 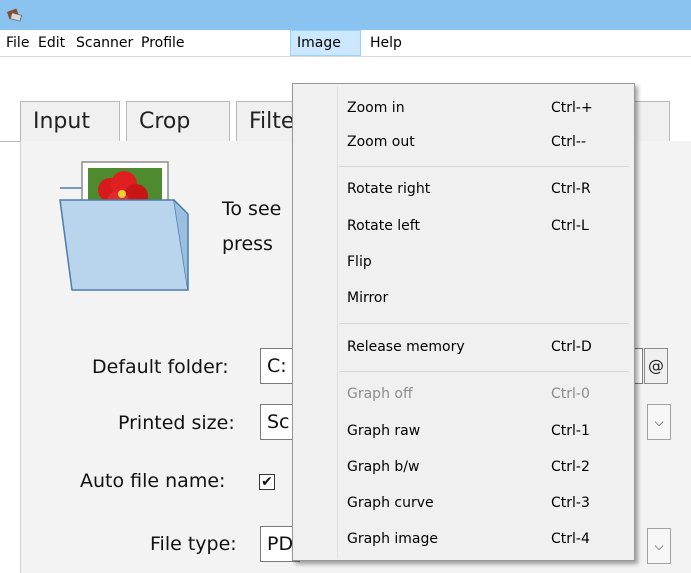 What do you see at coordinates (368, 298) in the screenshot?
I see `menu-item-label: Mirror` at bounding box center [368, 298].